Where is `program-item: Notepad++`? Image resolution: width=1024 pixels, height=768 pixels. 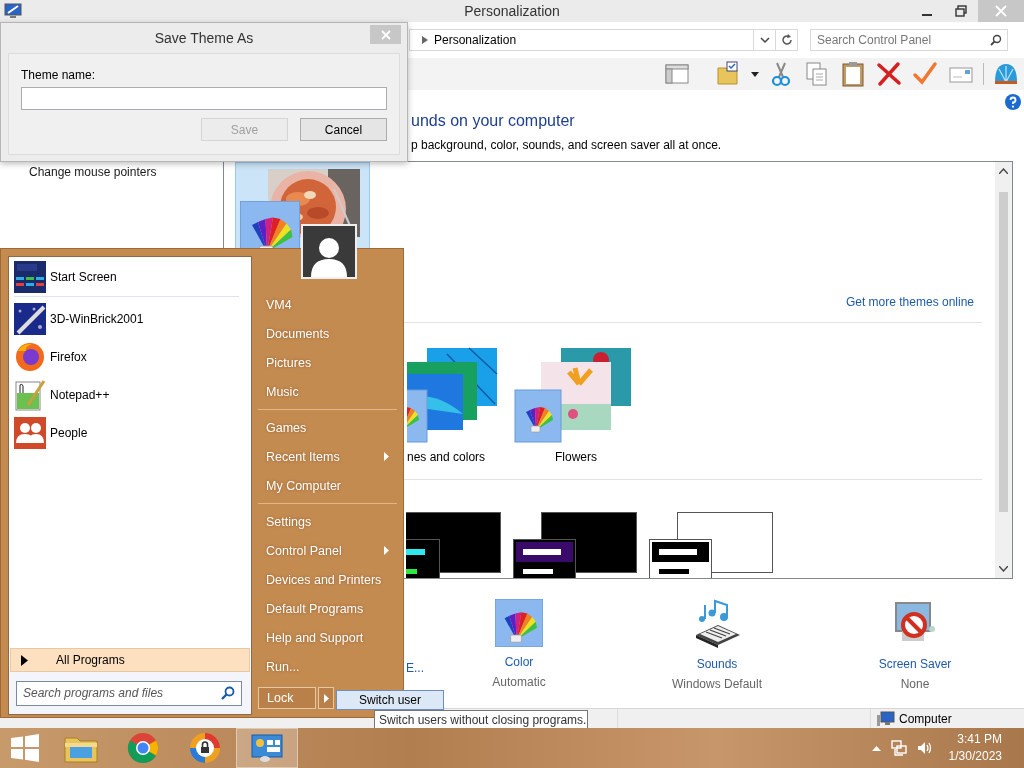
program-item: Notepad++ is located at coordinates (132, 395).